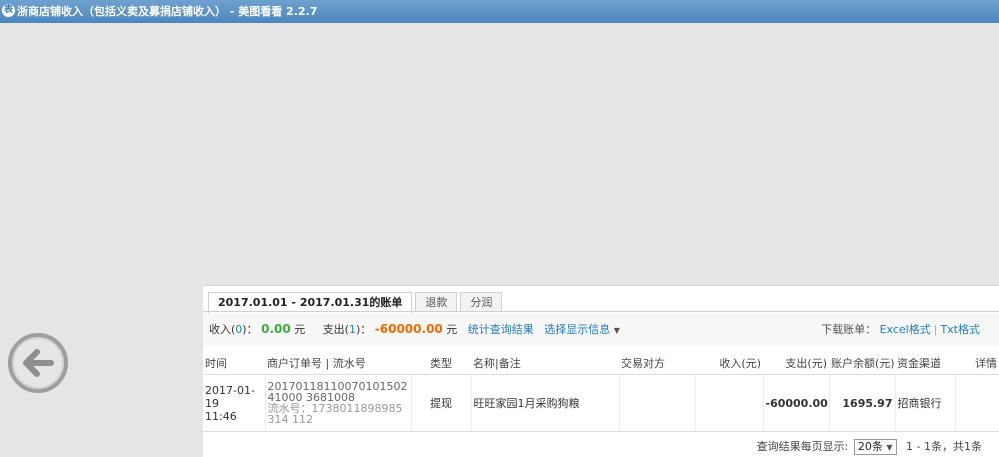 This screenshot has height=457, width=999. What do you see at coordinates (441, 403) in the screenshot?
I see `cell-type: 提现` at bounding box center [441, 403].